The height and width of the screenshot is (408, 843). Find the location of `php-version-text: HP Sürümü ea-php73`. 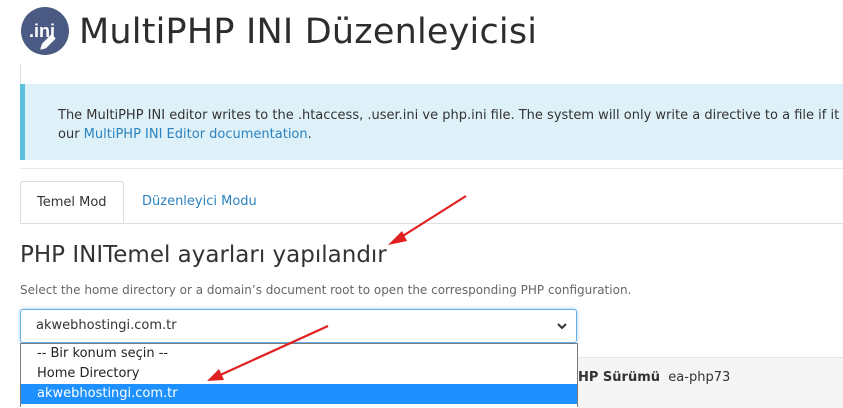

php-version-text: HP Sürümü ea-php73 is located at coordinates (654, 377).